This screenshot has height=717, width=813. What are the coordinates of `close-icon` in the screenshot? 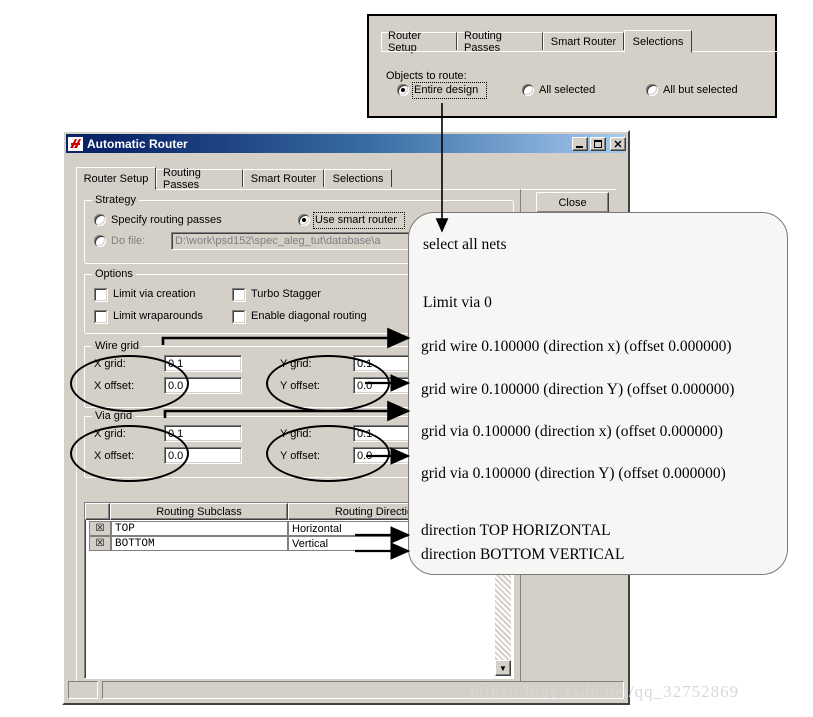 It's located at (618, 143).